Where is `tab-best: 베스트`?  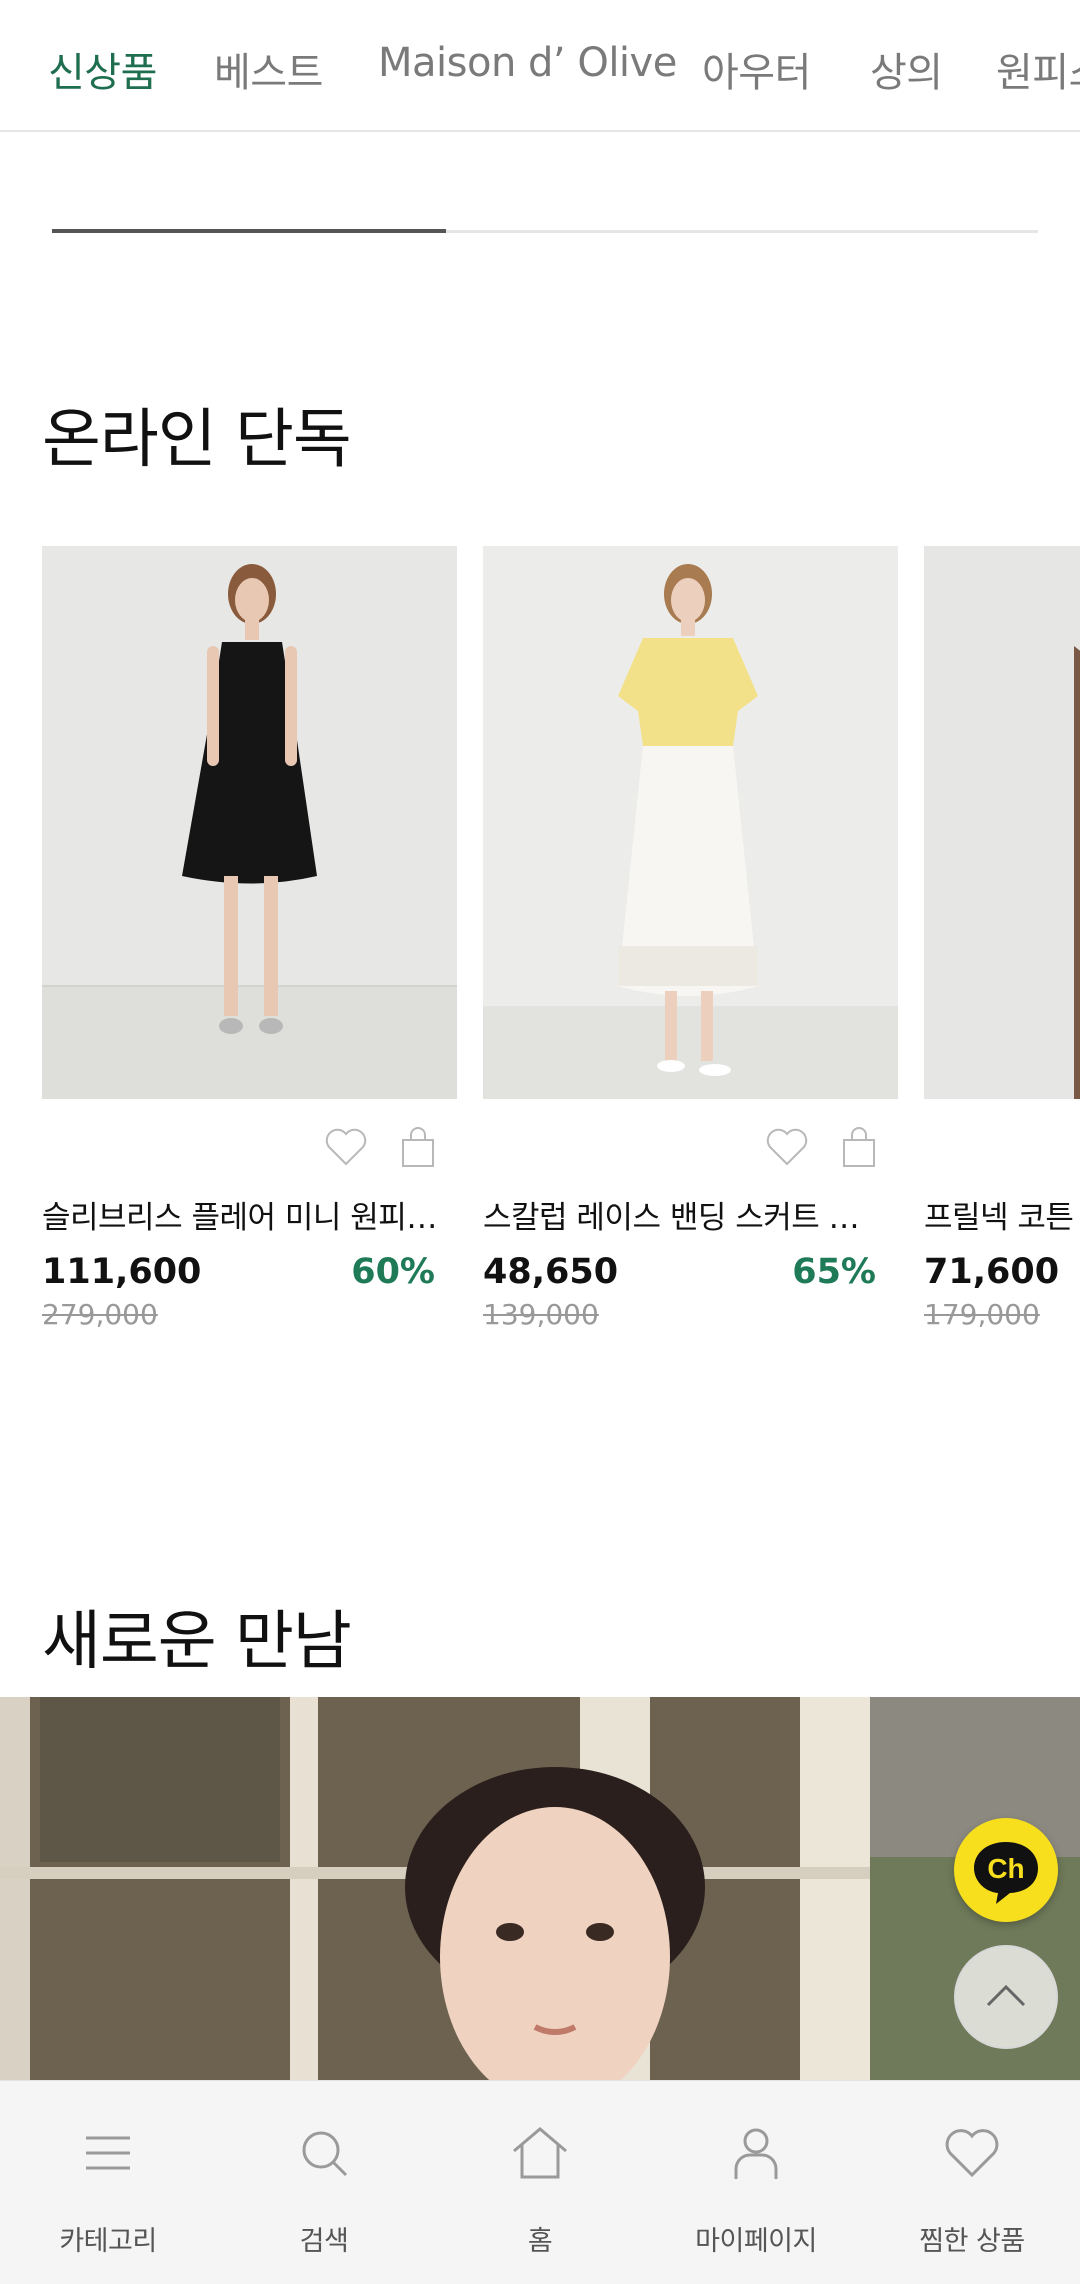
tab-best: 베스트 is located at coordinates (268, 69).